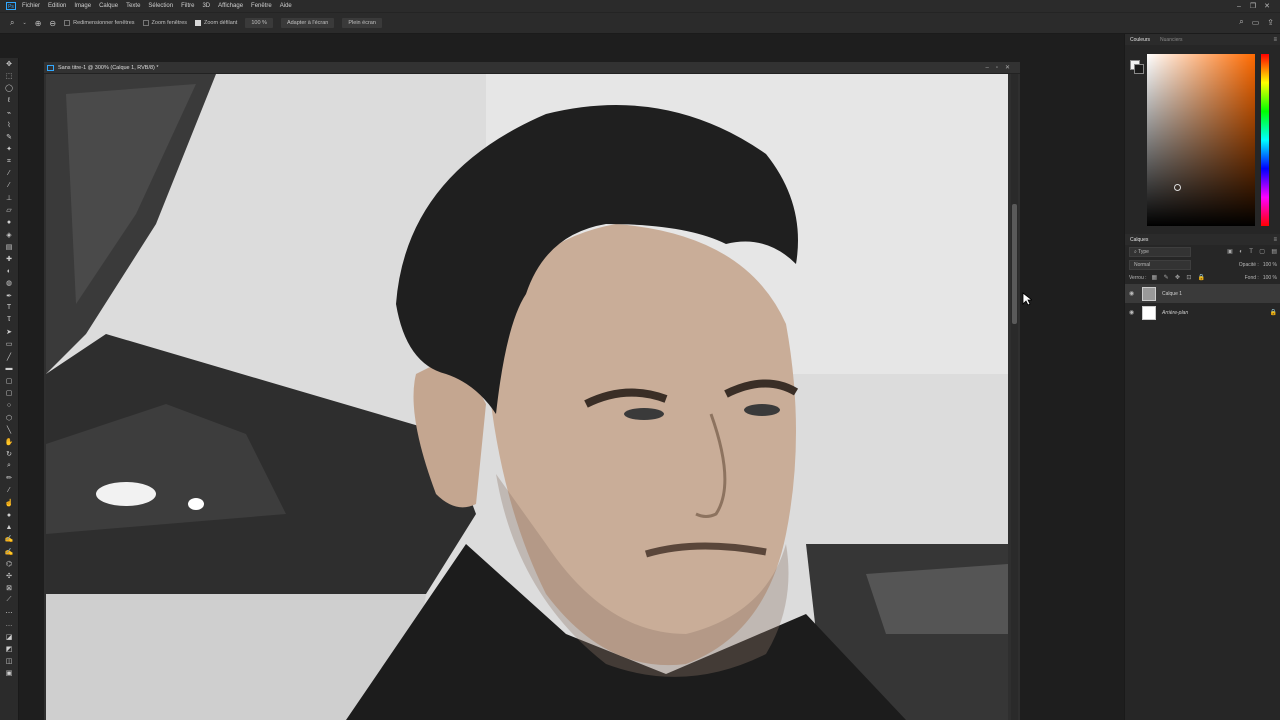  I want to click on tool-preset-chevron-icon: ⌄, so click(24, 23).